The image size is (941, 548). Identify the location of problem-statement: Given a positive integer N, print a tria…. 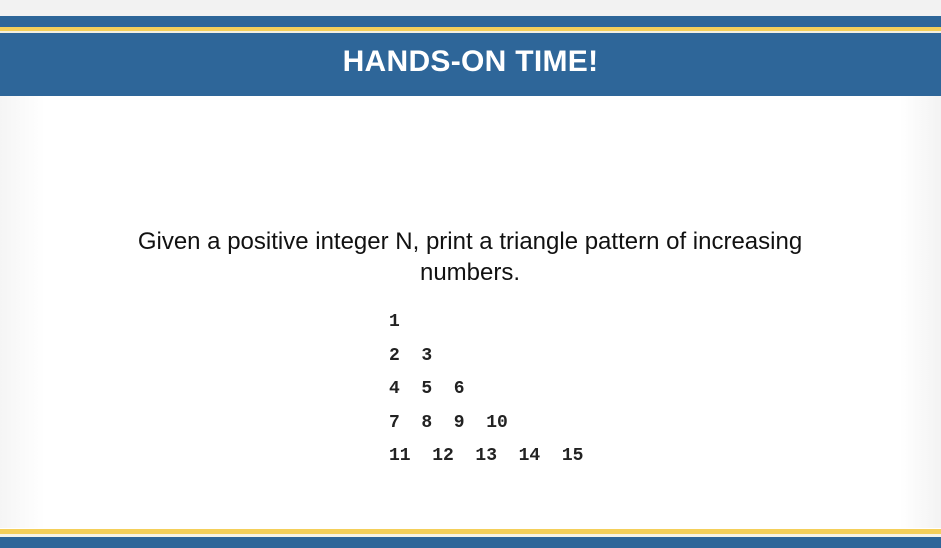
(470, 257).